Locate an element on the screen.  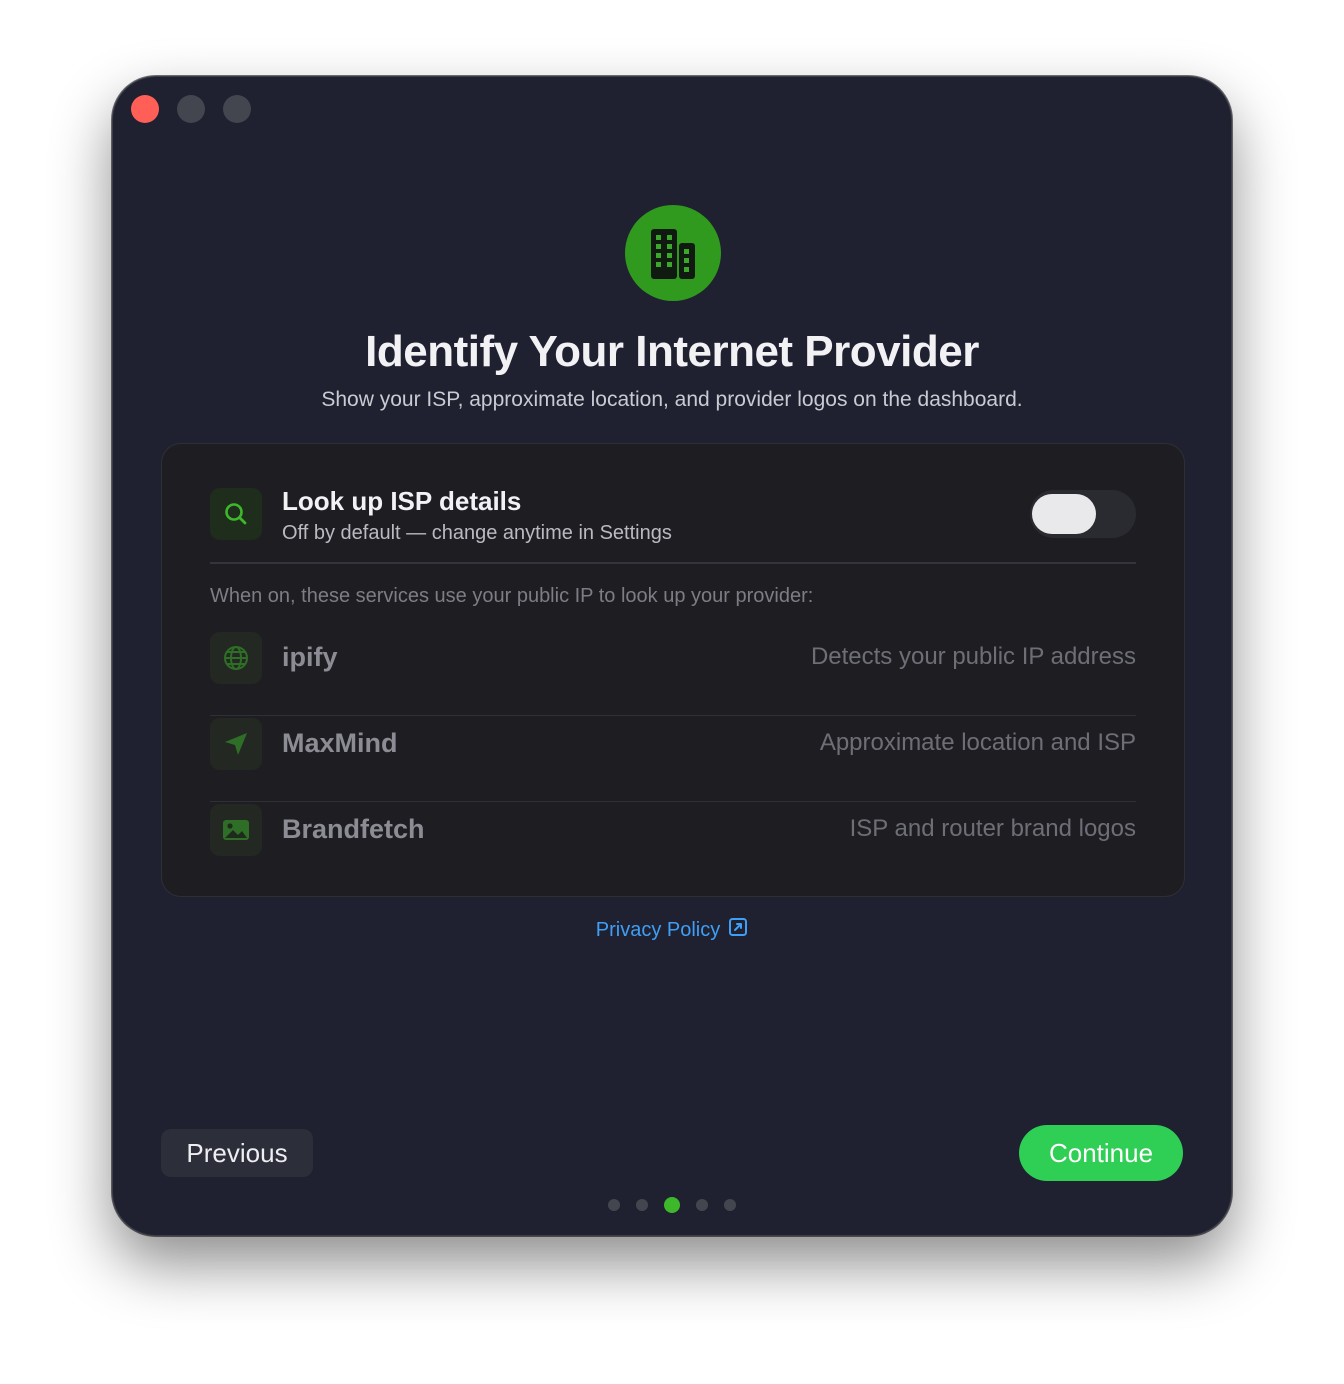
service-description: ISP and router brand logos is located at coordinates (992, 828).